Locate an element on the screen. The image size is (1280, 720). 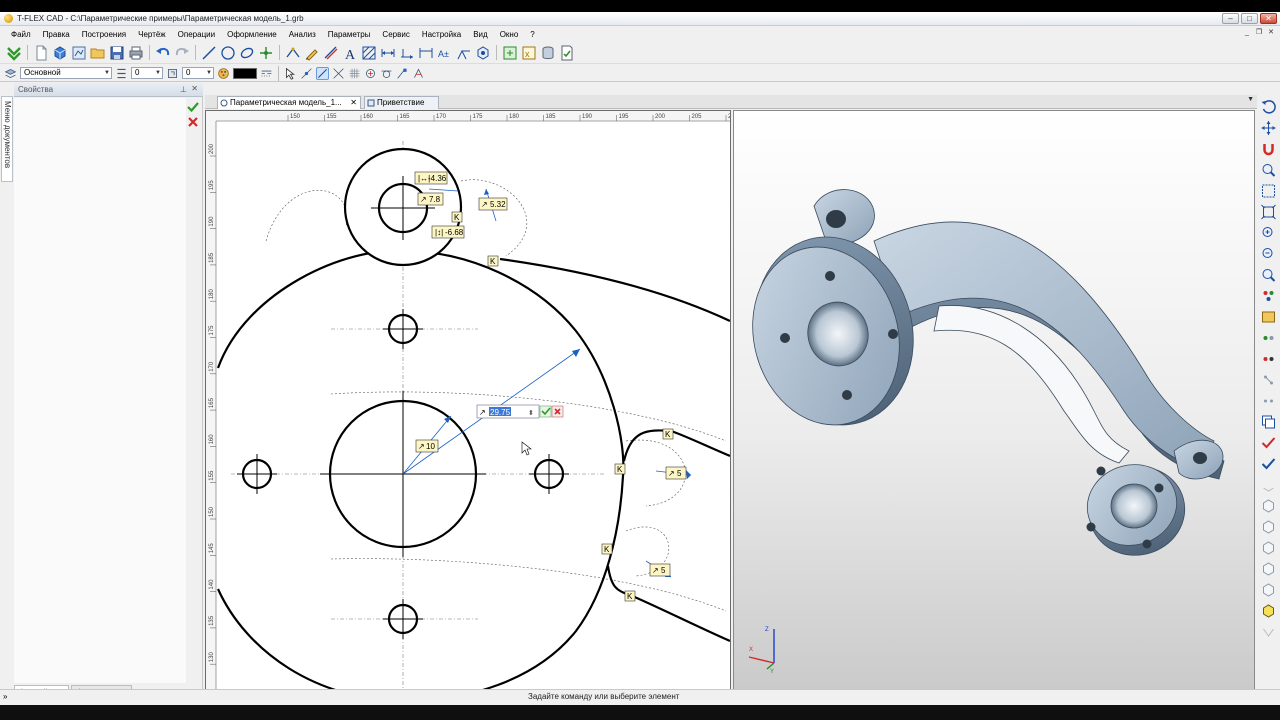
zoom-icon is located at coordinates (1268, 170).